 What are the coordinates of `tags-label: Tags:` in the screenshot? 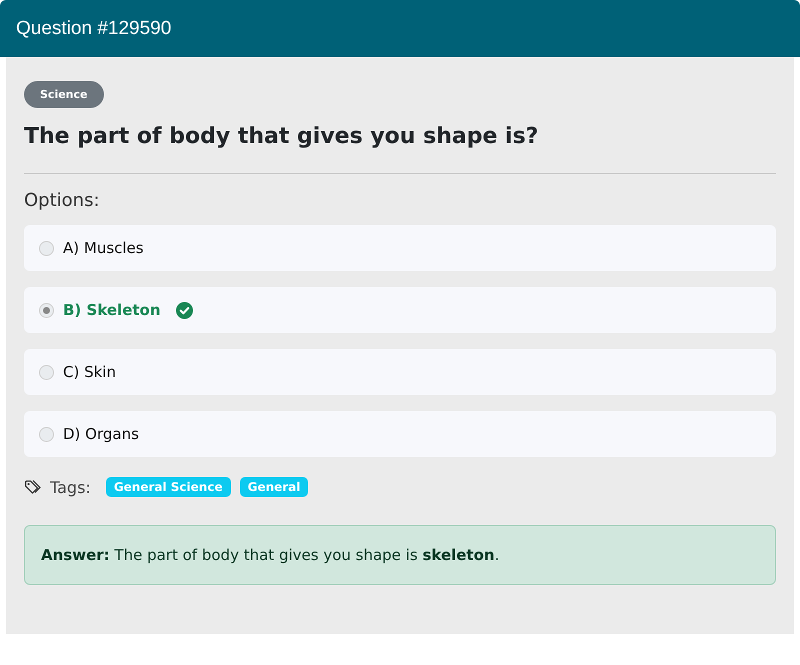 It's located at (70, 487).